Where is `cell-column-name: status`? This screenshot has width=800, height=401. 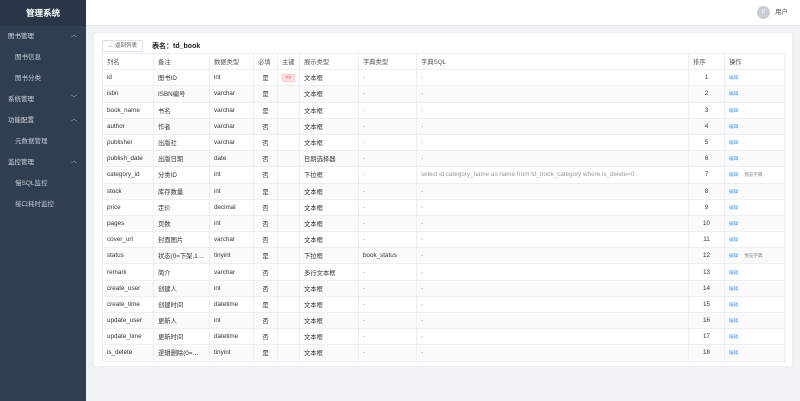
cell-column-name: status is located at coordinates (128, 256).